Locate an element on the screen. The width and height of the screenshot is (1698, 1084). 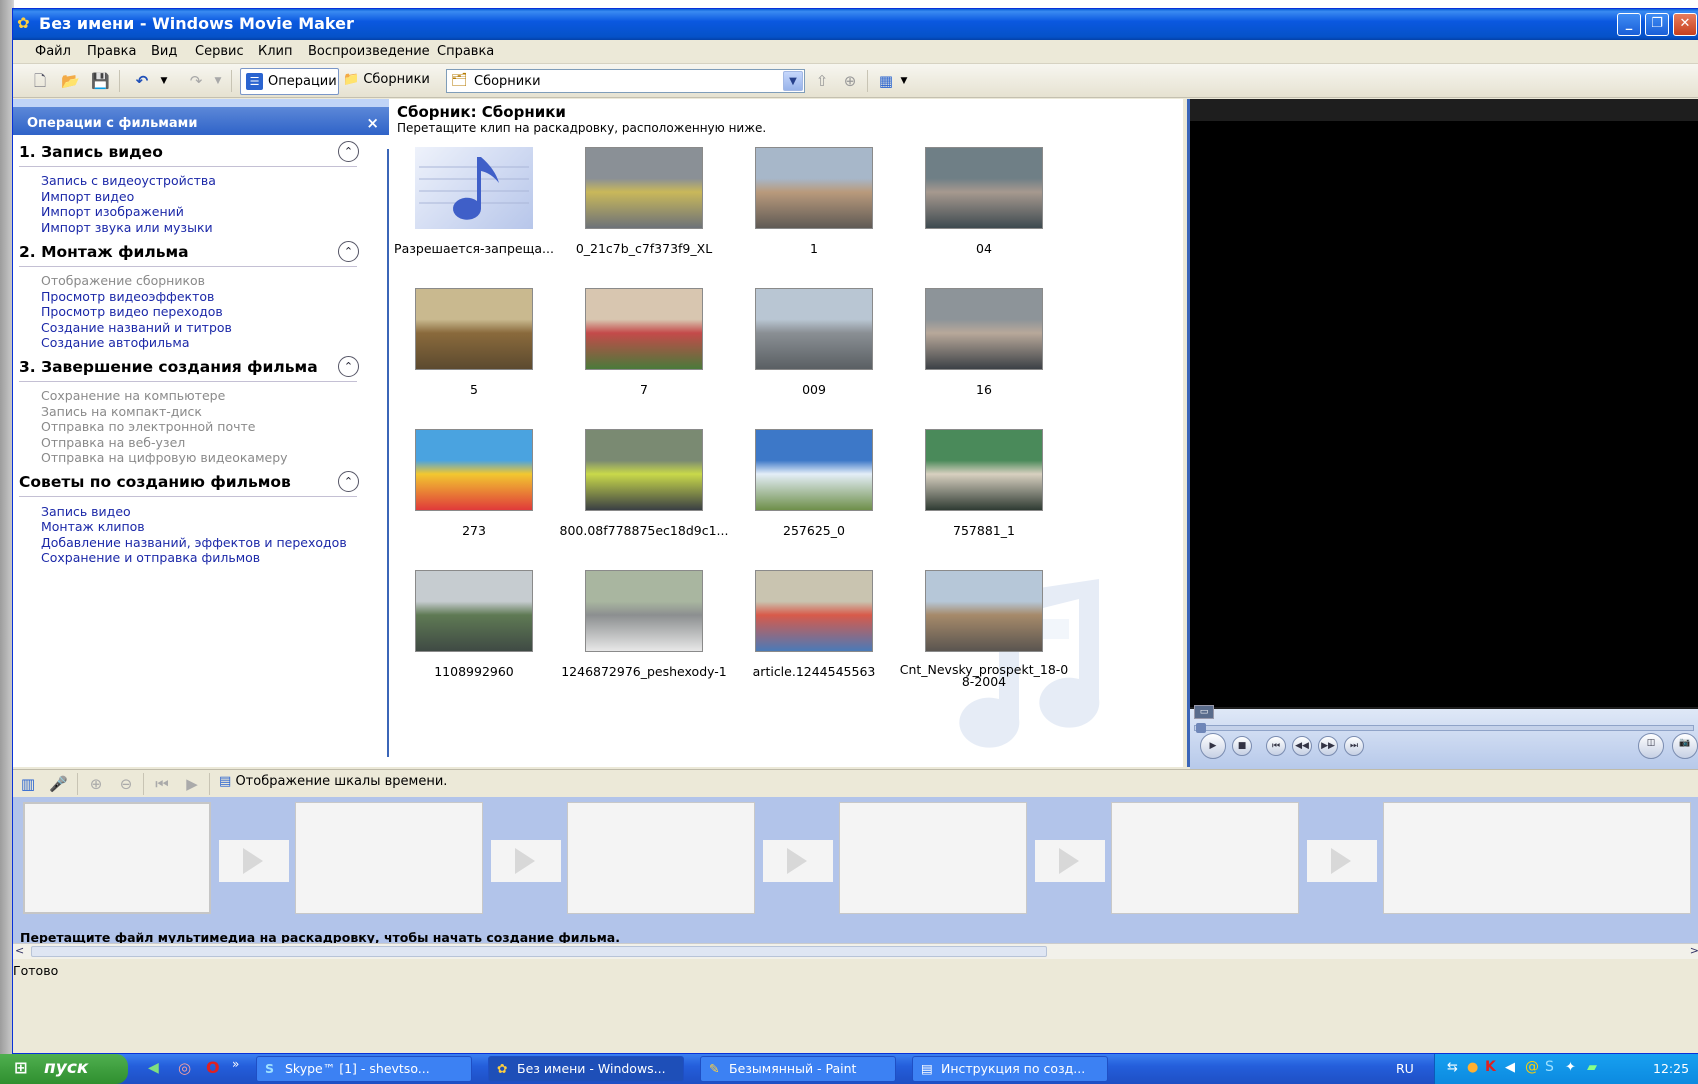
split-screen-icon: ▭ is located at coordinates (1204, 712).